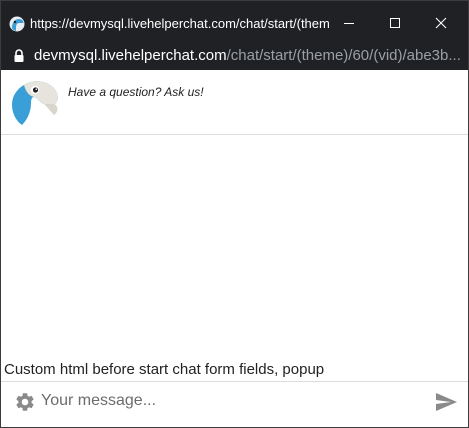 This screenshot has width=469, height=428. What do you see at coordinates (17, 24) in the screenshot?
I see `parrot-favicon-icon` at bounding box center [17, 24].